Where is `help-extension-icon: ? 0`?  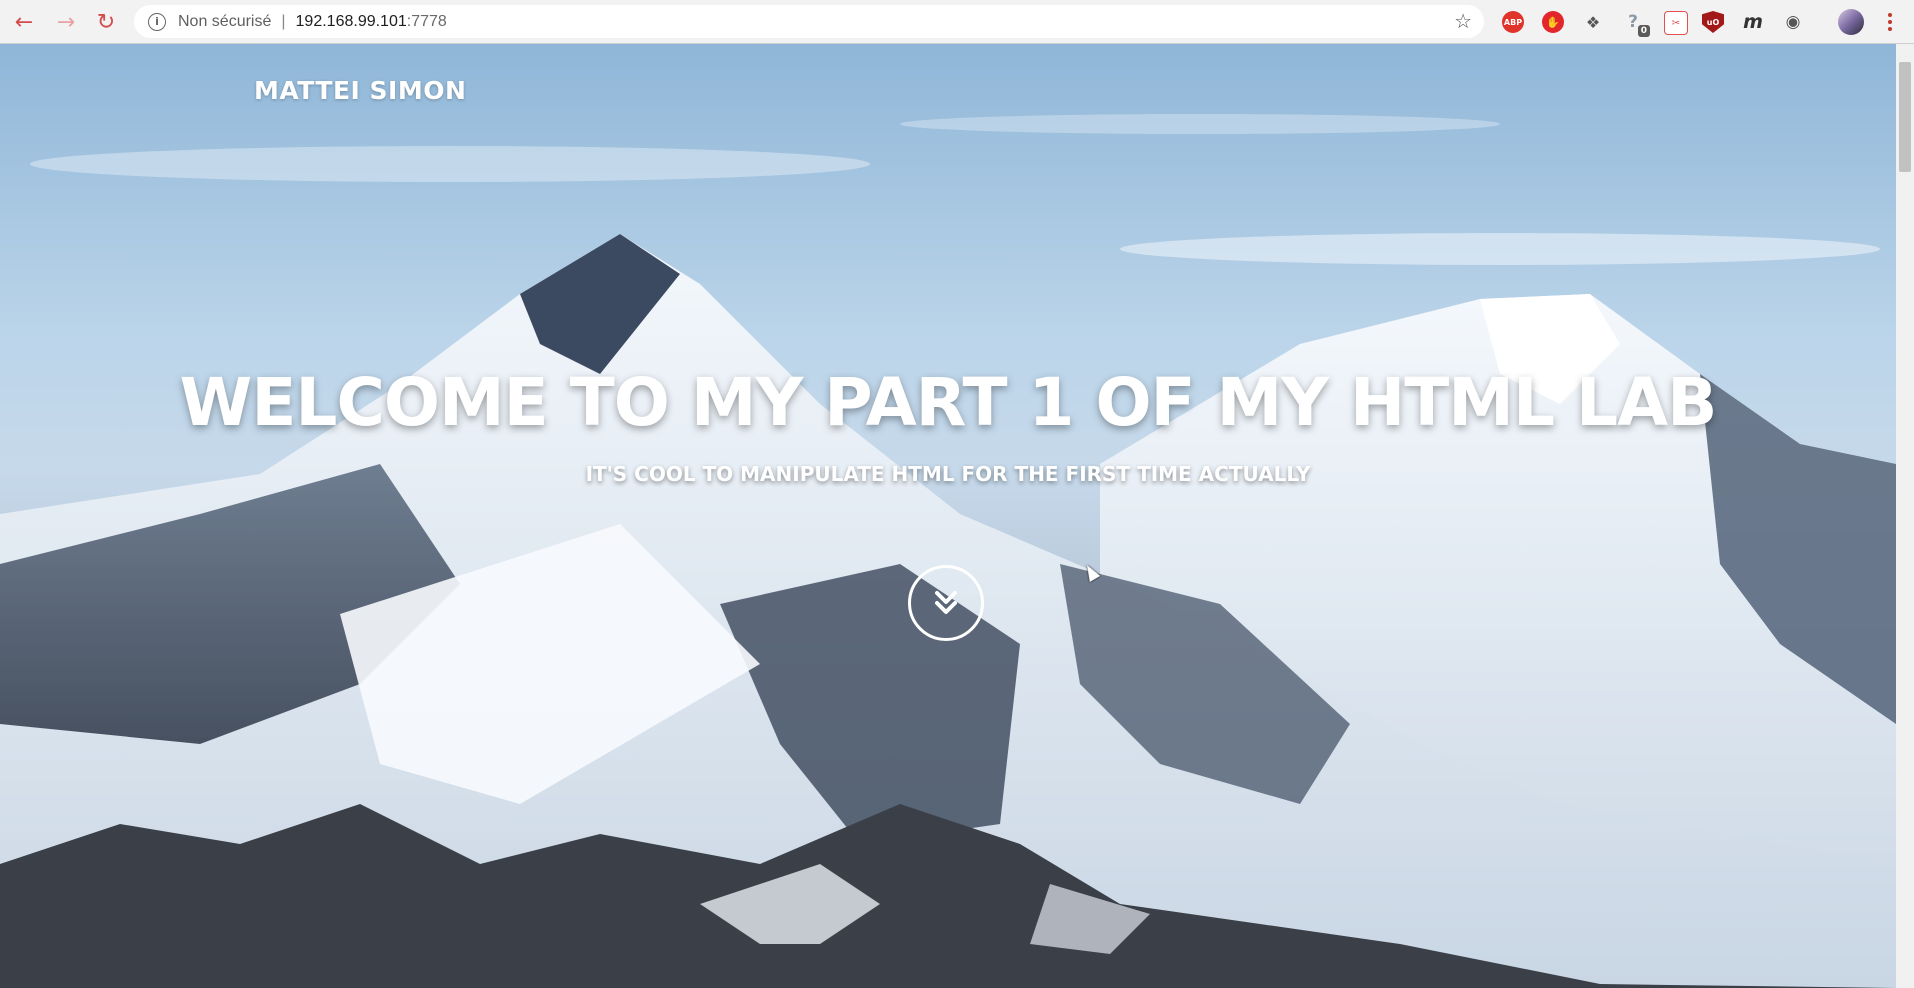
help-extension-icon: ? 0 is located at coordinates (1636, 24).